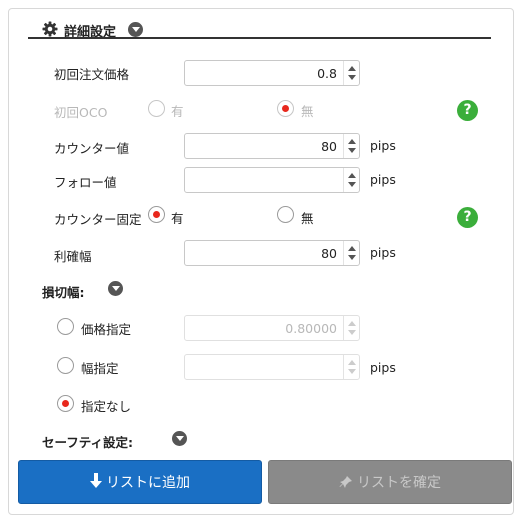  Describe the element at coordinates (177, 218) in the screenshot. I see `counter-fixed-yes-label: 有` at that location.